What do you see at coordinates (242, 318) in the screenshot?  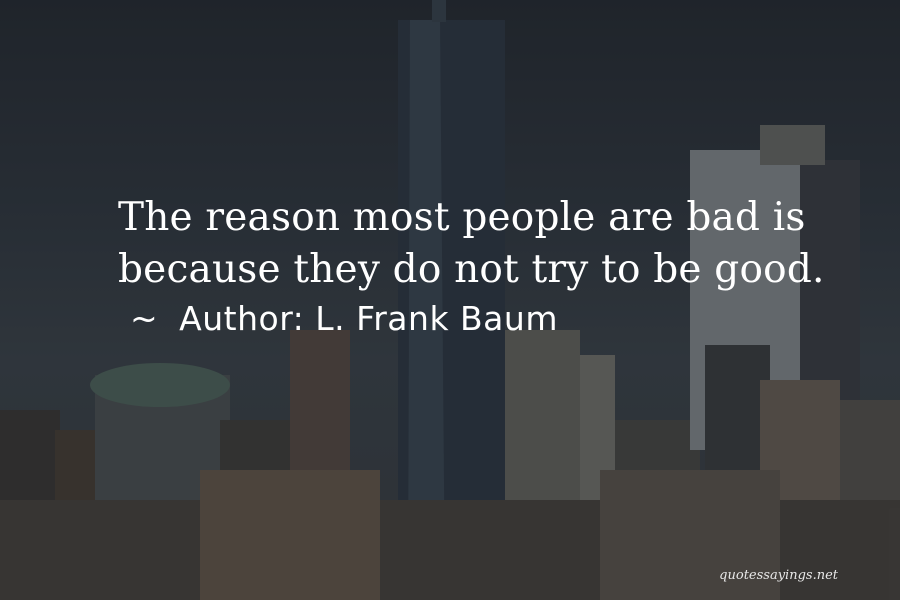 I see `author-label: Author:` at bounding box center [242, 318].